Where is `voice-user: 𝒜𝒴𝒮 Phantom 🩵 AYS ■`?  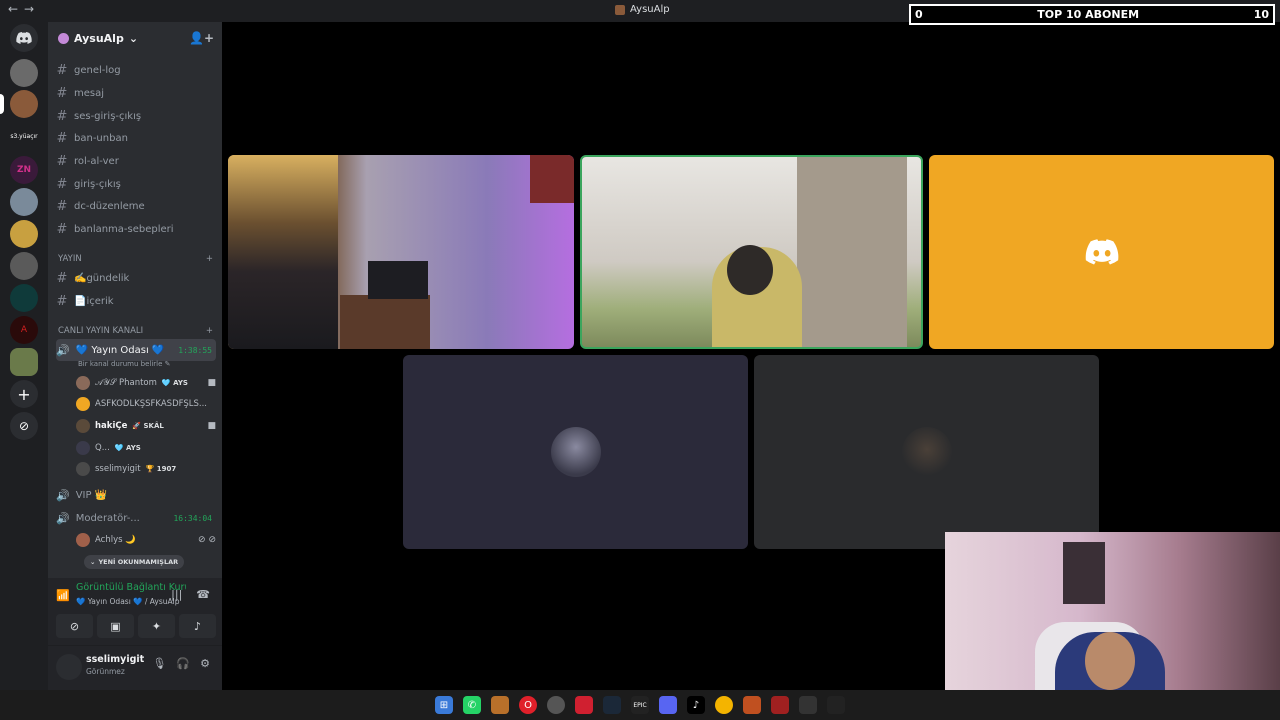
voice-user: 𝒜𝒴𝒮 Phantom 🩵 AYS ■ is located at coordinates (146, 383).